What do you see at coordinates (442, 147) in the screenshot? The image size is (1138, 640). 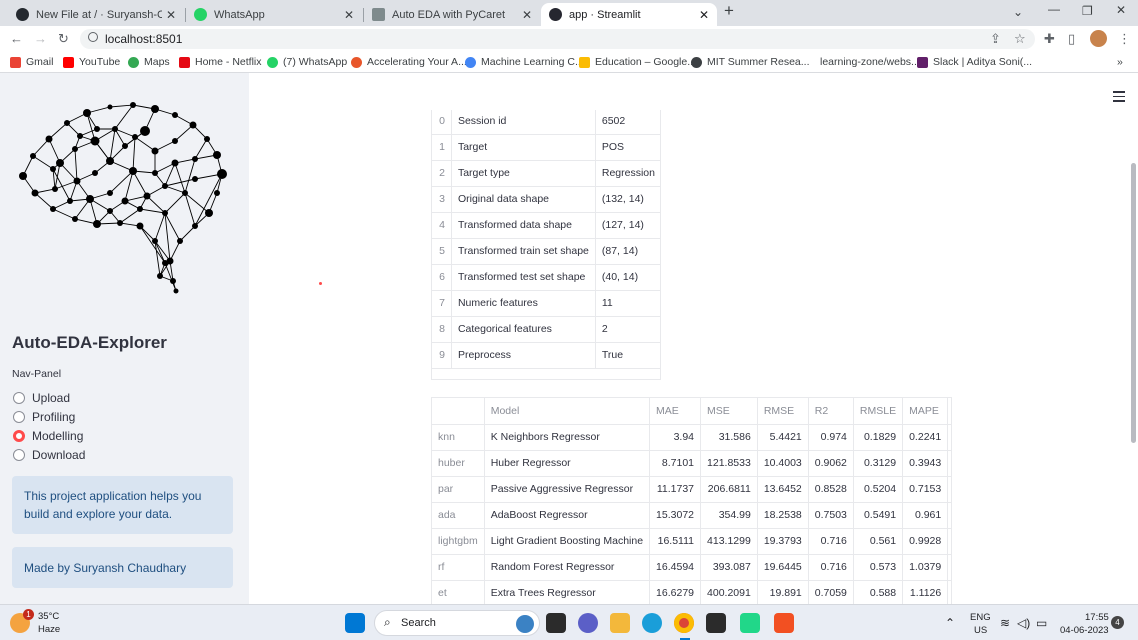 I see `row-index: 1` at bounding box center [442, 147].